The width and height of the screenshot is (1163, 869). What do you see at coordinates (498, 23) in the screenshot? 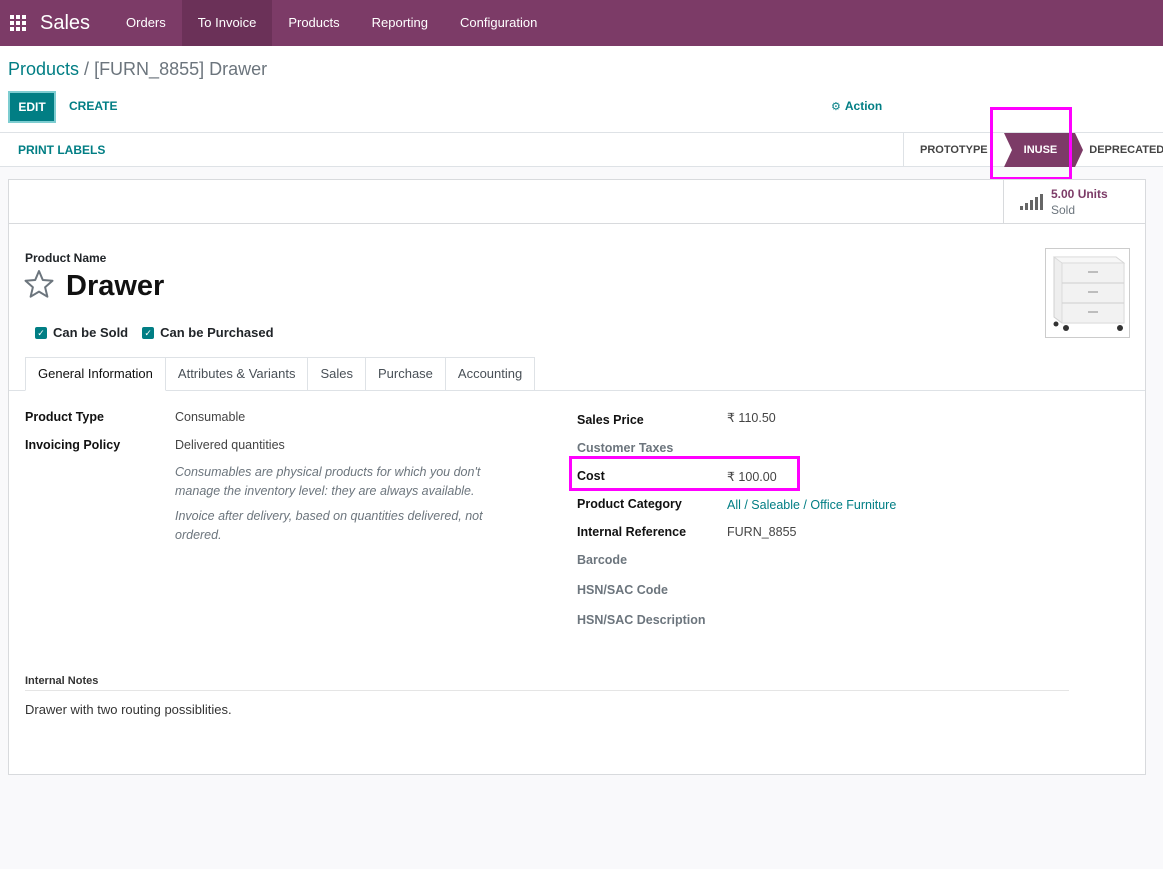
I see `nav-configuration: Configuration` at bounding box center [498, 23].